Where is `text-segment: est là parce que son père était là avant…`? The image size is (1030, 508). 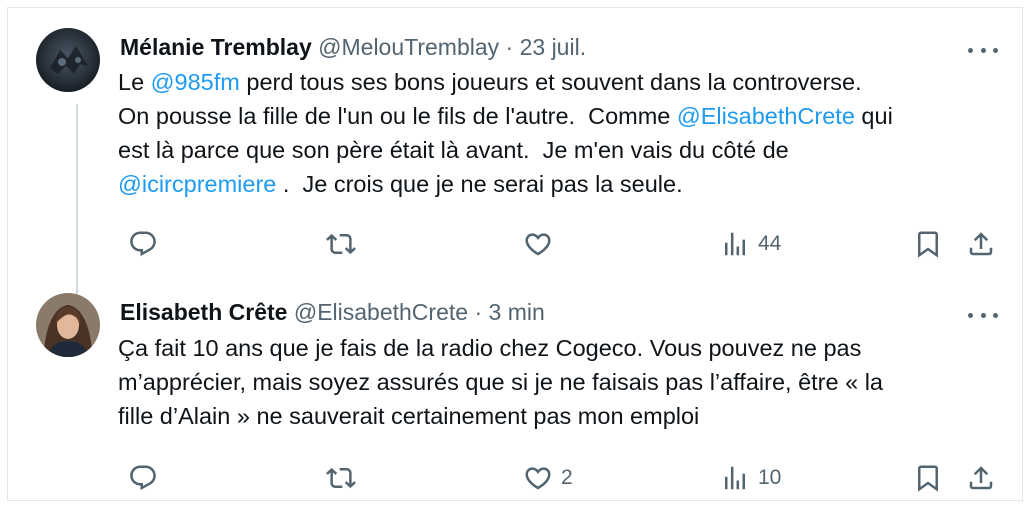
text-segment: est là parce que son père était là avant… is located at coordinates (453, 150).